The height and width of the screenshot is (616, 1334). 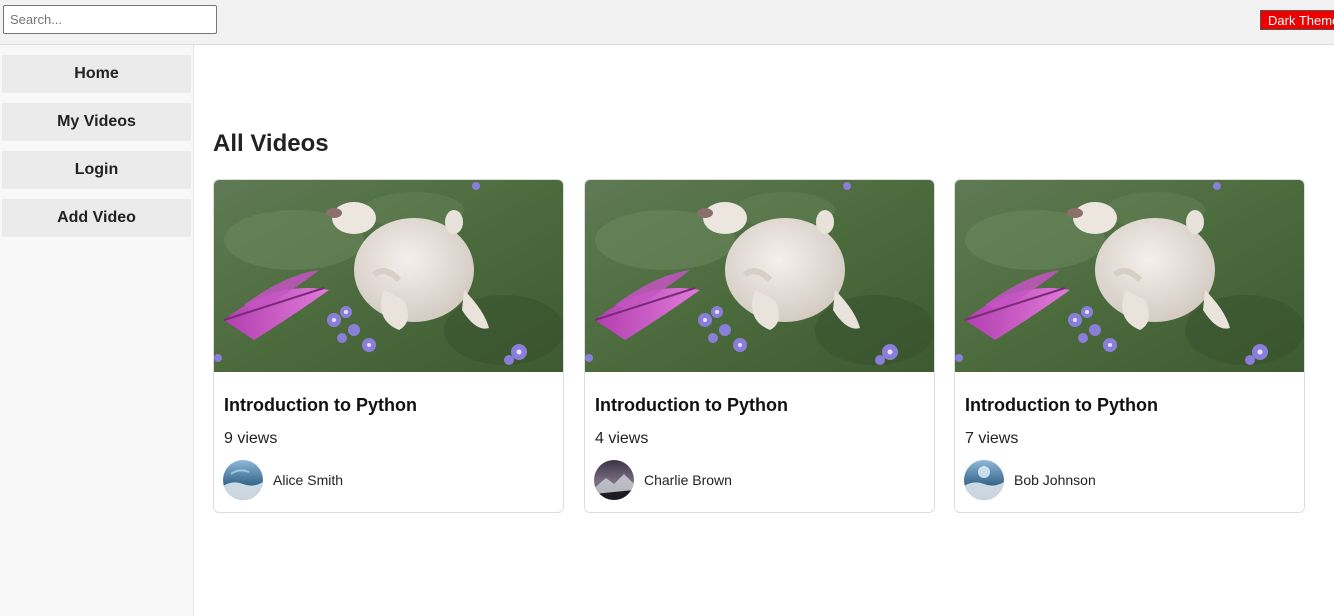 I want to click on page-title: All Videos, so click(x=271, y=143).